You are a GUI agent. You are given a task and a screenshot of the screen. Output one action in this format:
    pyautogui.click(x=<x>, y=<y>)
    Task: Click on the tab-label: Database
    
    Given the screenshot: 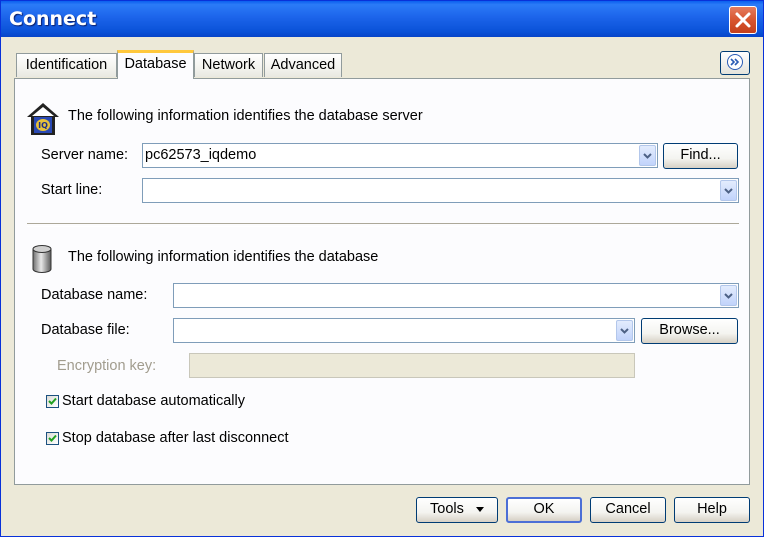 What is the action you would take?
    pyautogui.click(x=155, y=64)
    